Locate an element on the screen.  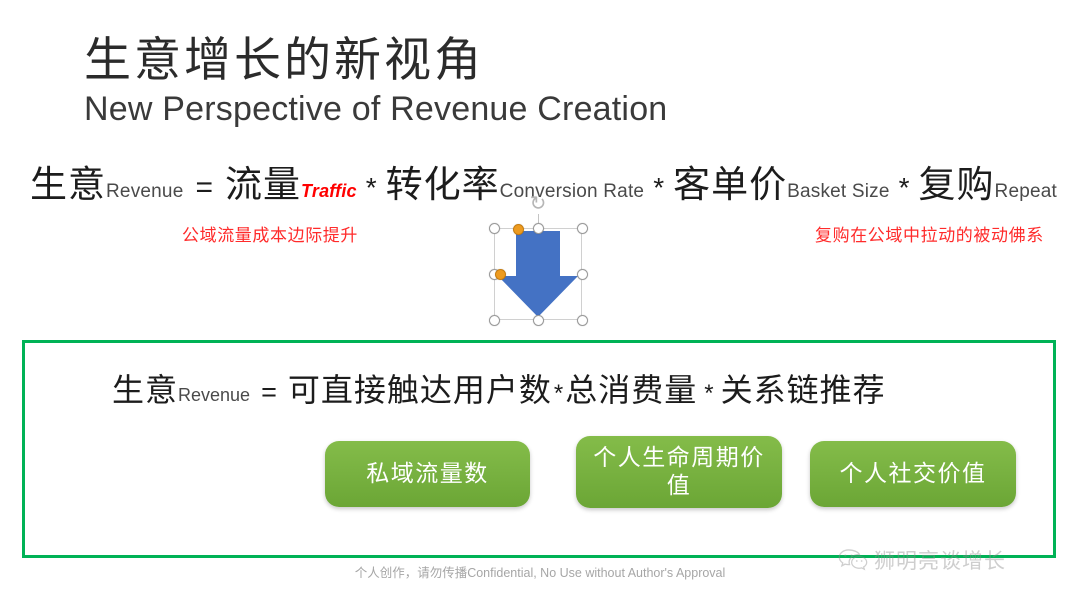
resize-handle-bottom-right is located at coordinates (582, 320).